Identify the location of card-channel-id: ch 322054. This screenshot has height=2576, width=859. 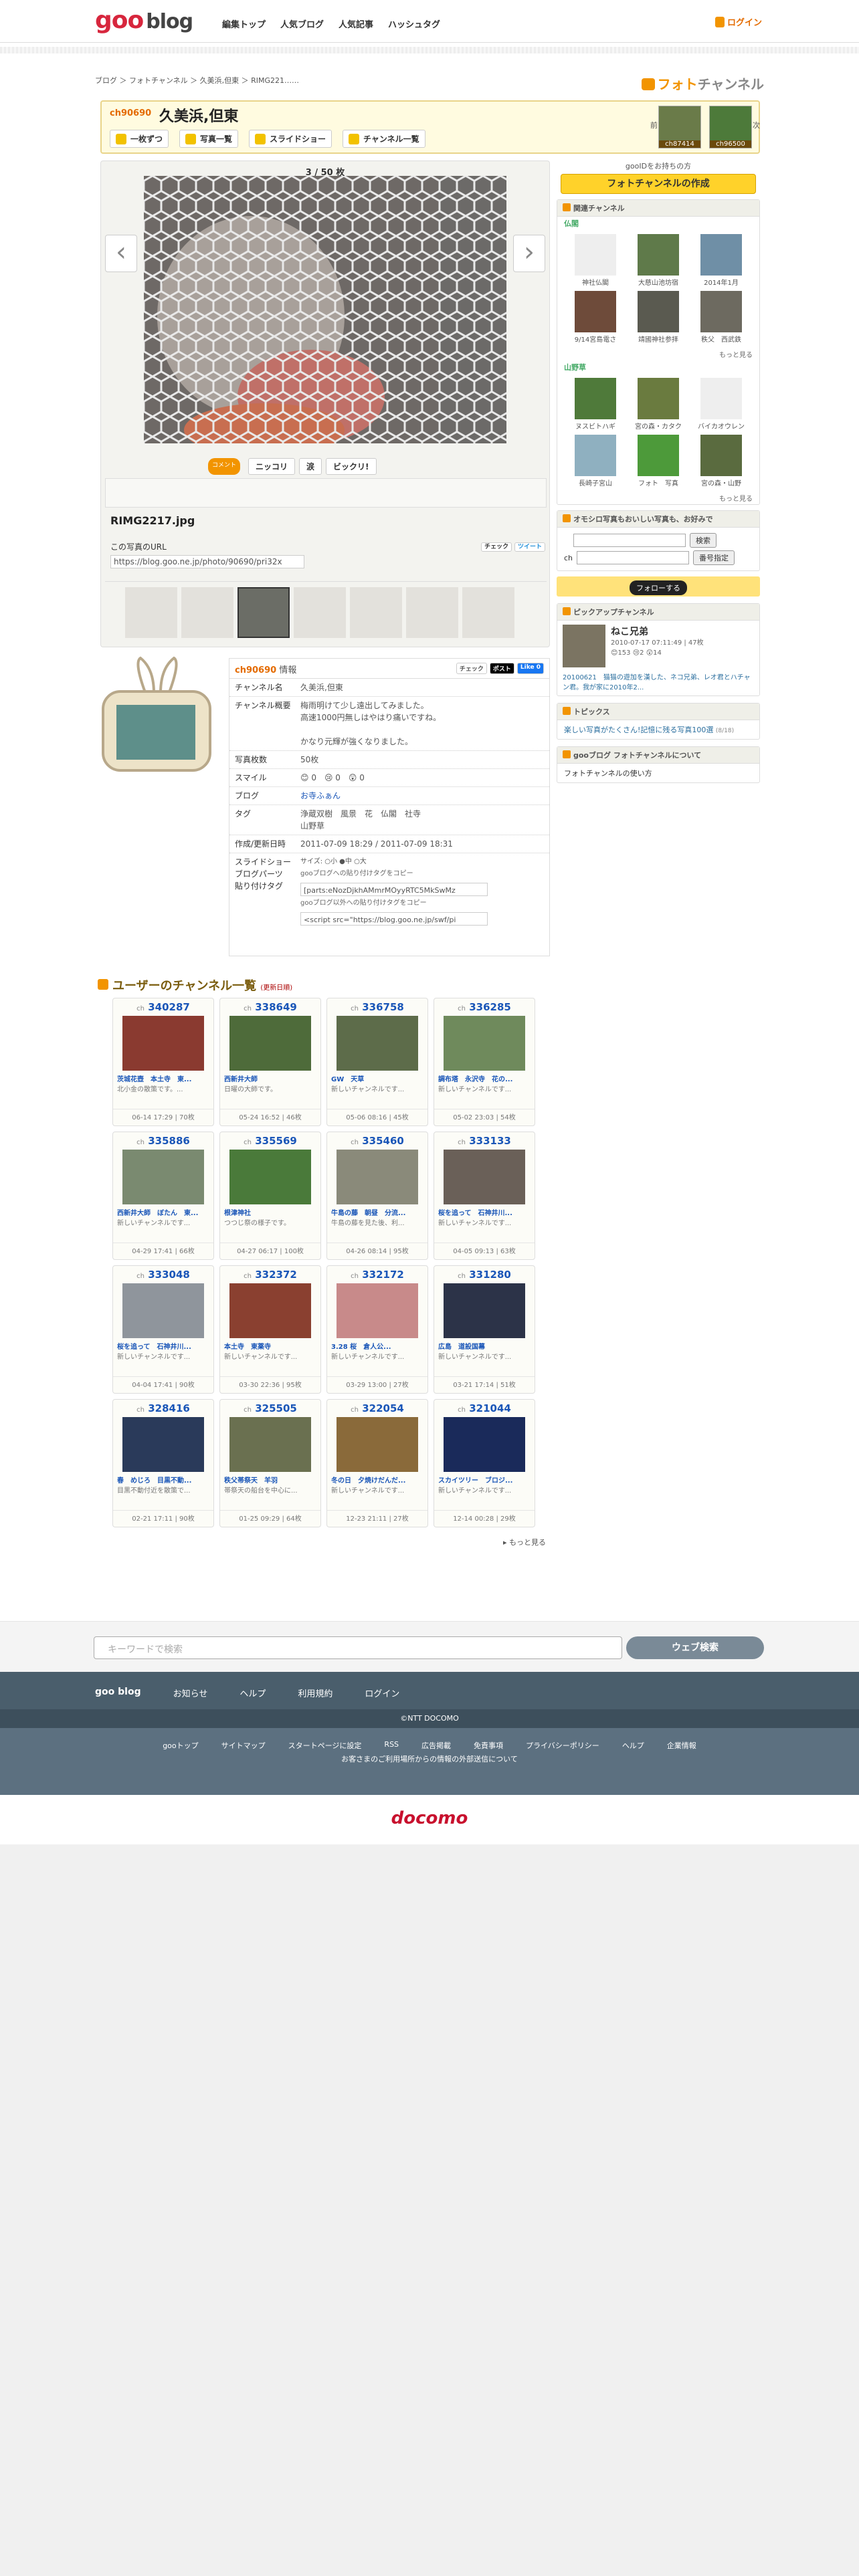
(377, 1408).